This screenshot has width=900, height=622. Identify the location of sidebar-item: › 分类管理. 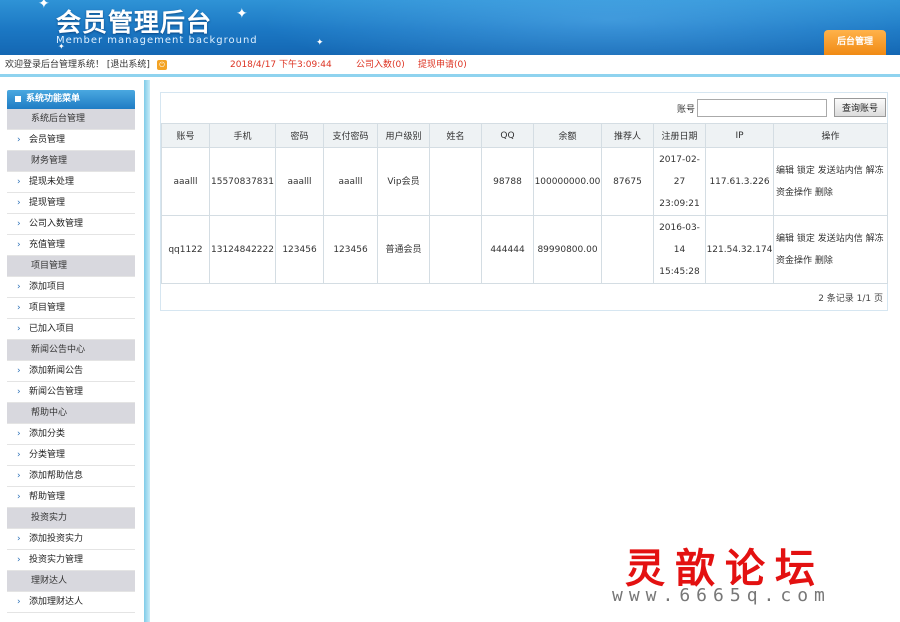
(71, 455).